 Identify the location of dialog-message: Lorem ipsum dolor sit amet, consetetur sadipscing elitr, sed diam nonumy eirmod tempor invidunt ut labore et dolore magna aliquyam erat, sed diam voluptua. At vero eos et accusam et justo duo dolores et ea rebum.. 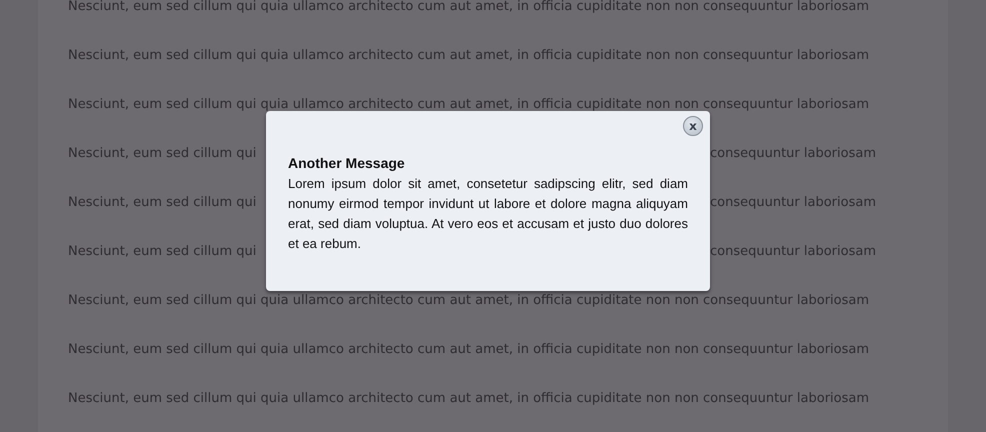
(488, 214).